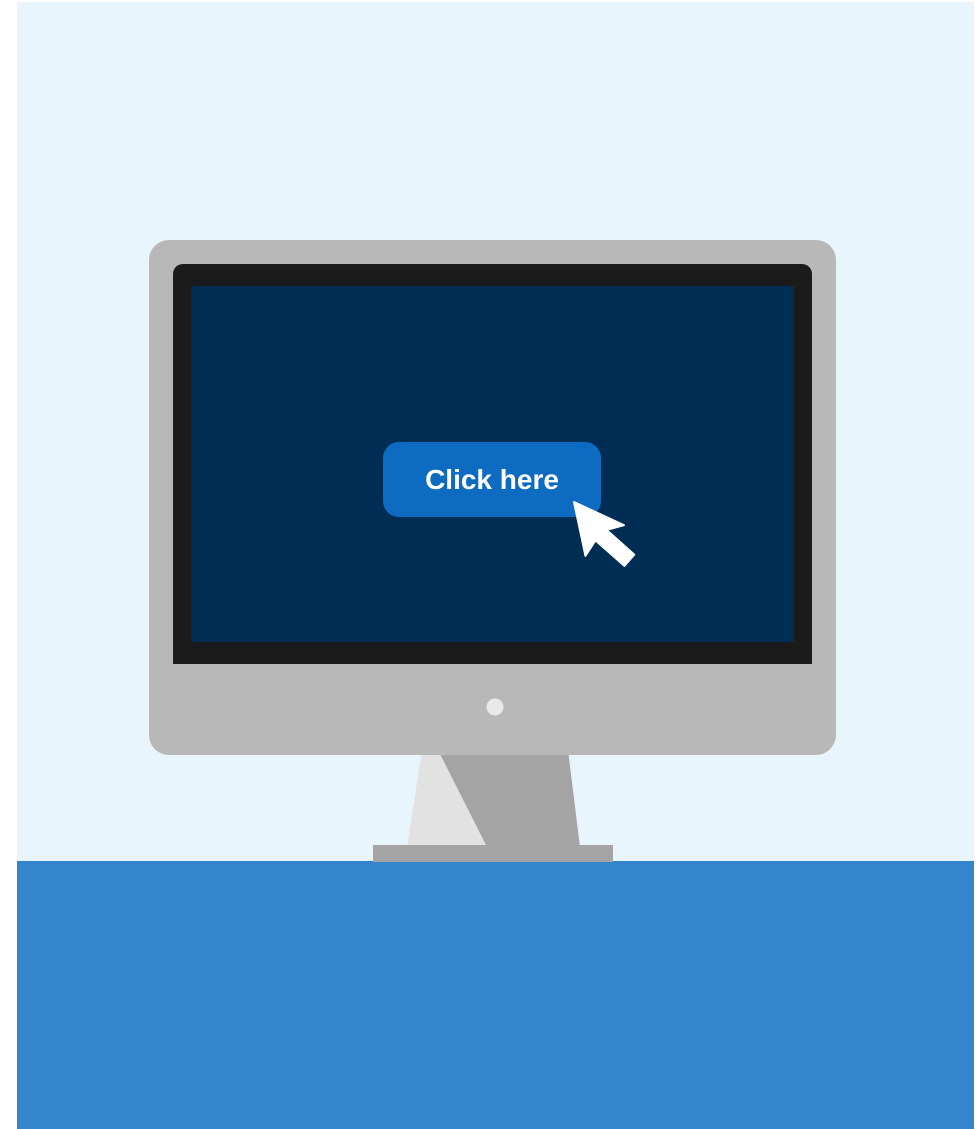 The height and width of the screenshot is (1129, 980). I want to click on power-indicator-icon, so click(495, 707).